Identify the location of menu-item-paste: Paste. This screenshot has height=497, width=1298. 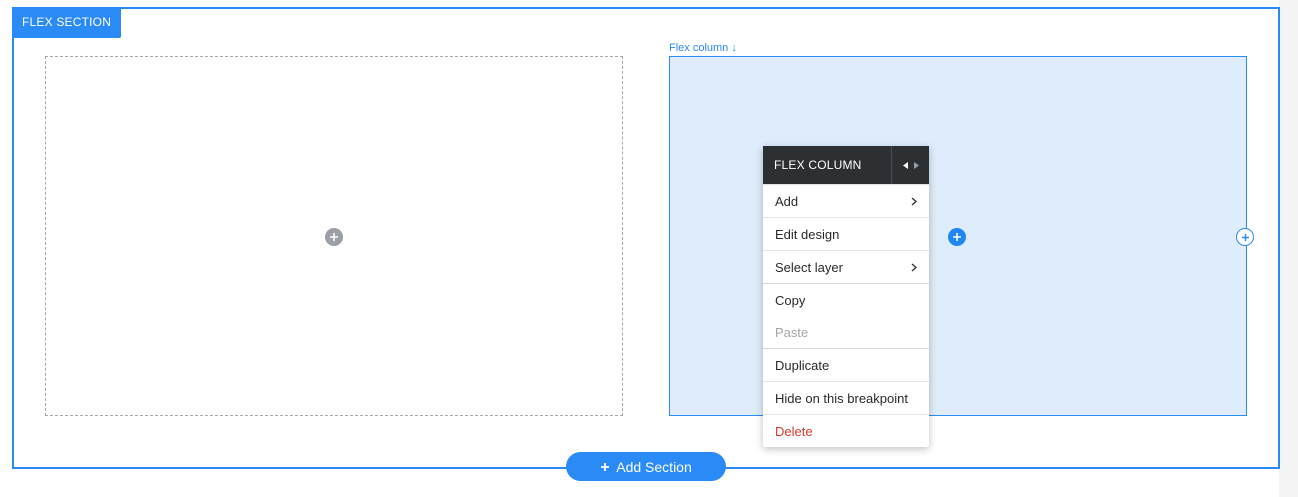
(846, 332).